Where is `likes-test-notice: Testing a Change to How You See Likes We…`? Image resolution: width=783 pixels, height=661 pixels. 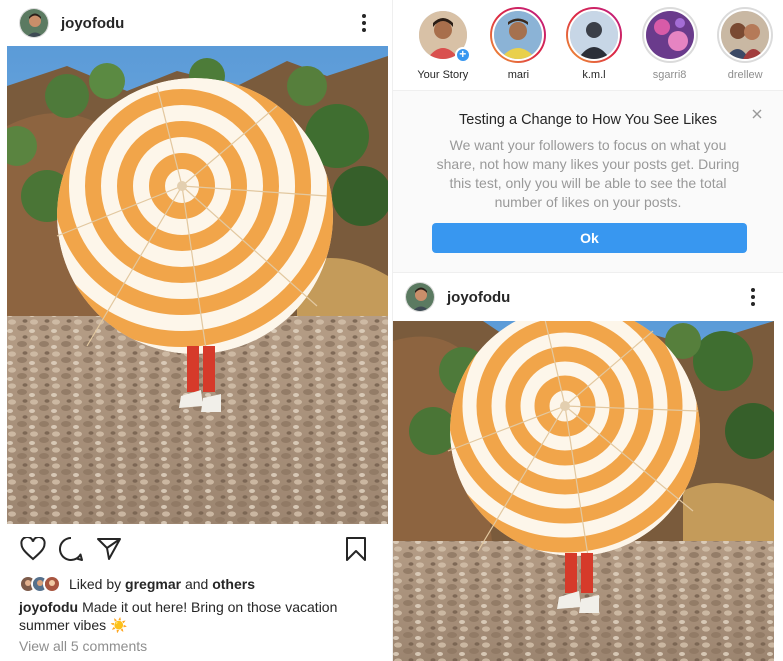 likes-test-notice: Testing a Change to How You See Likes We… is located at coordinates (588, 181).